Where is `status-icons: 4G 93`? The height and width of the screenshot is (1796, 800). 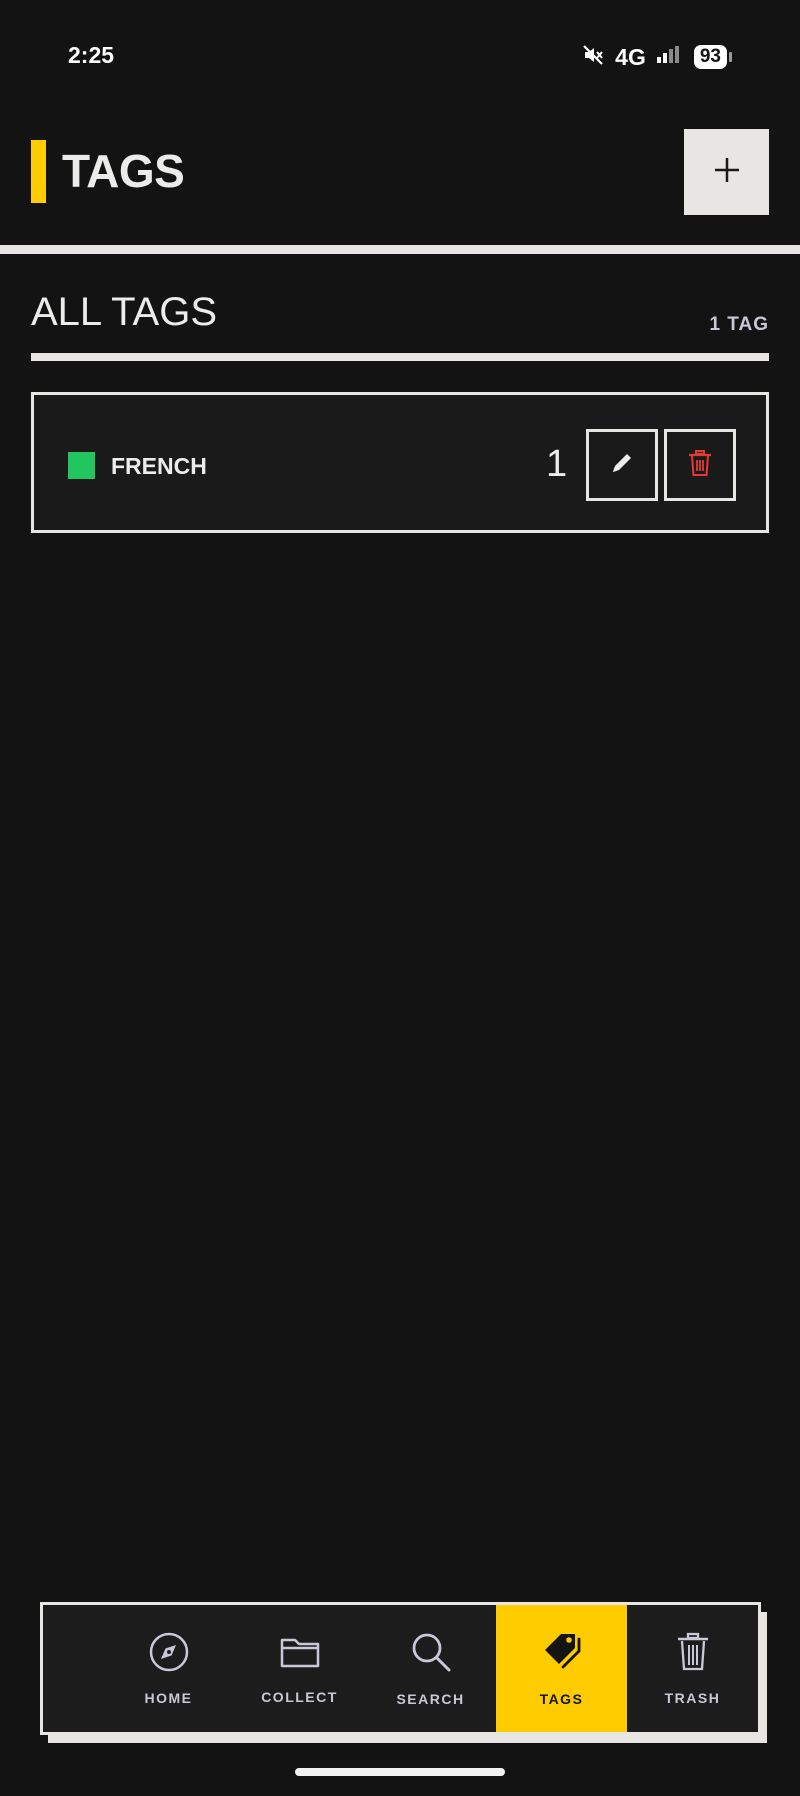 status-icons: 4G 93 is located at coordinates (656, 57).